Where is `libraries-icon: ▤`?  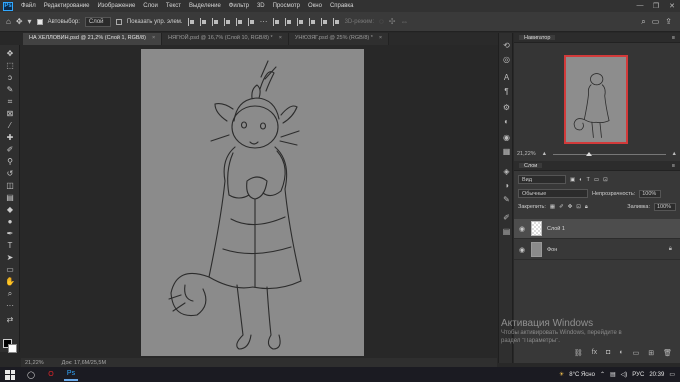
libraries-icon: ▤ is located at coordinates (506, 231).